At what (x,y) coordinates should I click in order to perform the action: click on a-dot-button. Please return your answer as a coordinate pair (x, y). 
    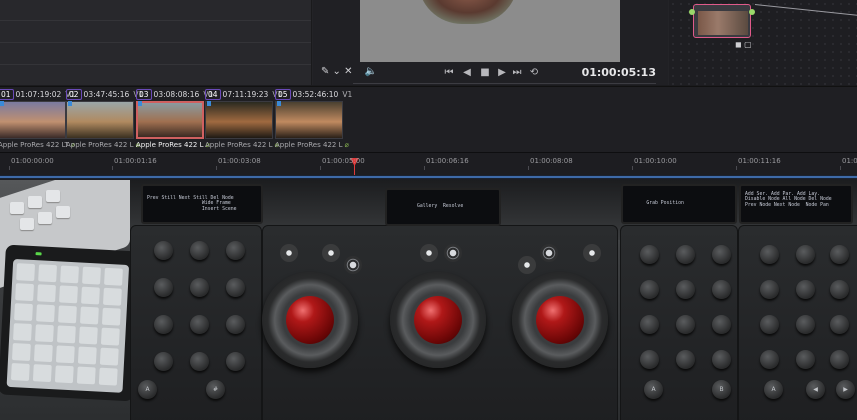
    Looking at the image, I should click on (289, 253).